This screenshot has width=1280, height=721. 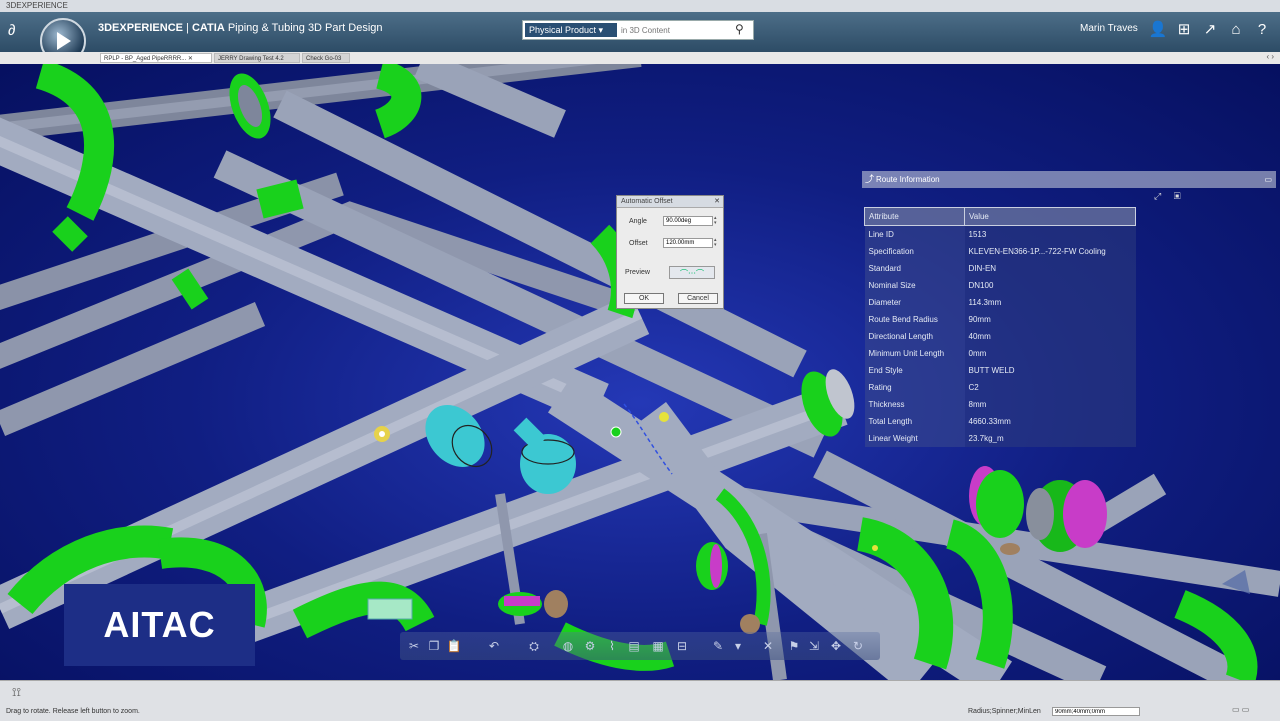 What do you see at coordinates (739, 29) in the screenshot?
I see `search-icon: ⚲` at bounding box center [739, 29].